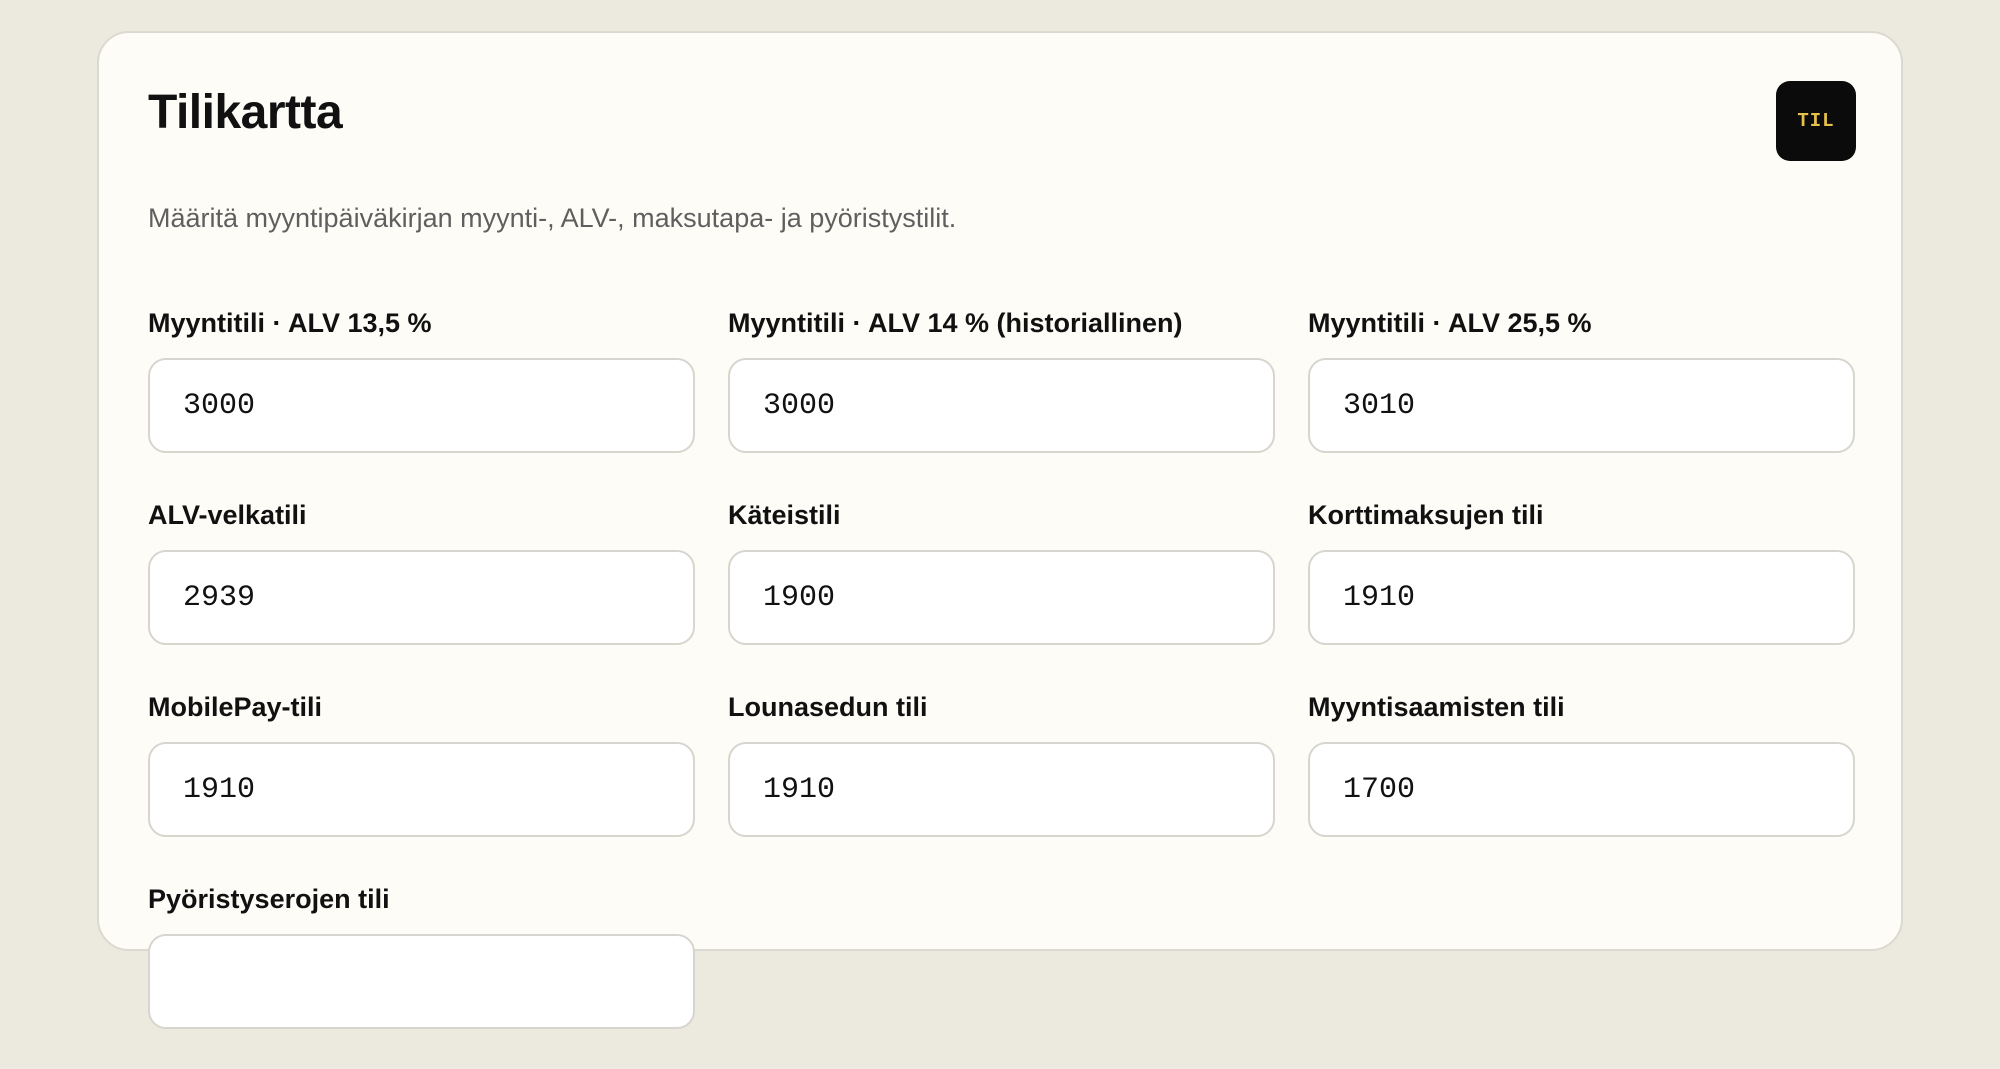 The width and height of the screenshot is (2000, 1069). I want to click on field-rounding-differences: Pyöristyserojen tili, so click(421, 973).